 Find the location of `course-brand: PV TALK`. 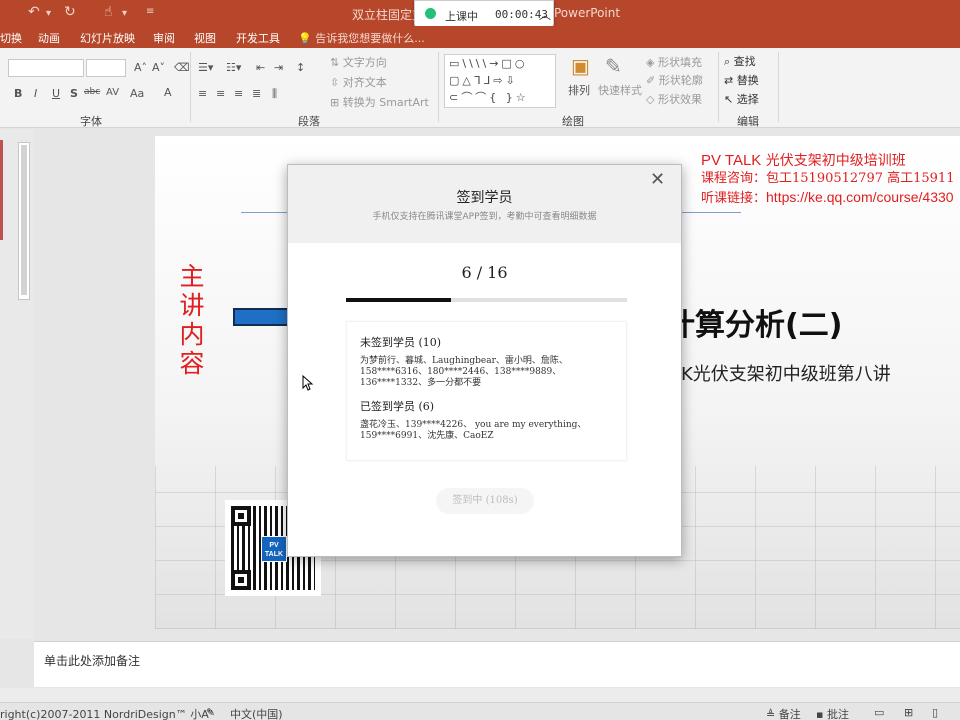

course-brand: PV TALK is located at coordinates (731, 160).